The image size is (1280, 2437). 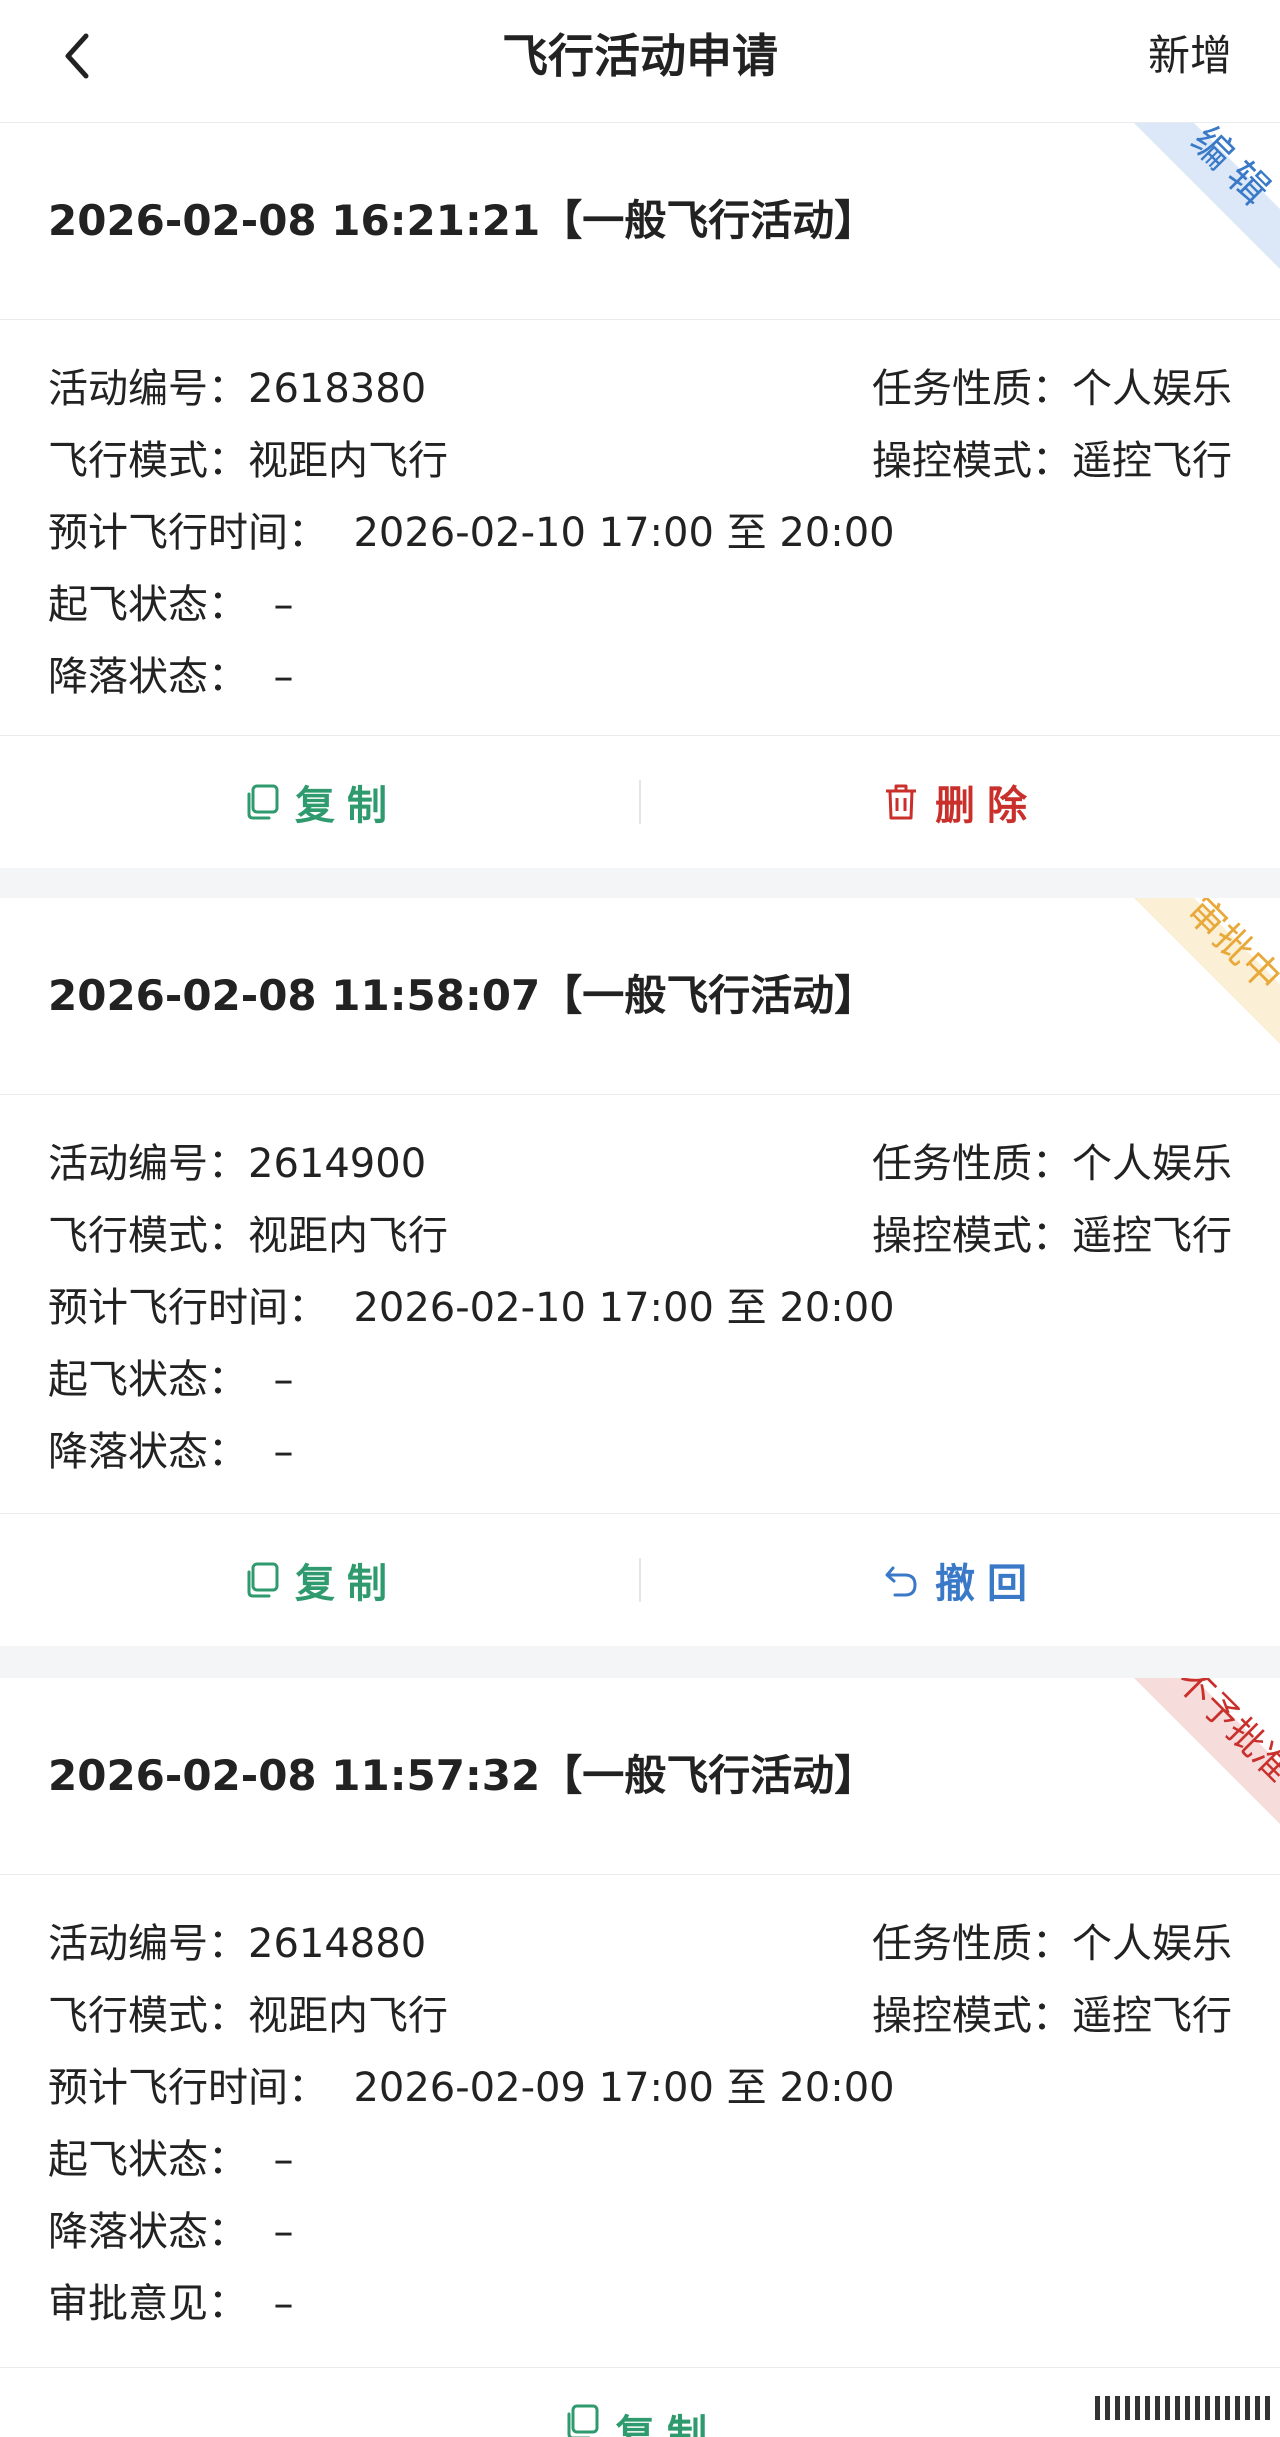 I want to click on card-header: 2026-02-08 16:21:21【一般飞行活动】 编辑, so click(x=640, y=221).